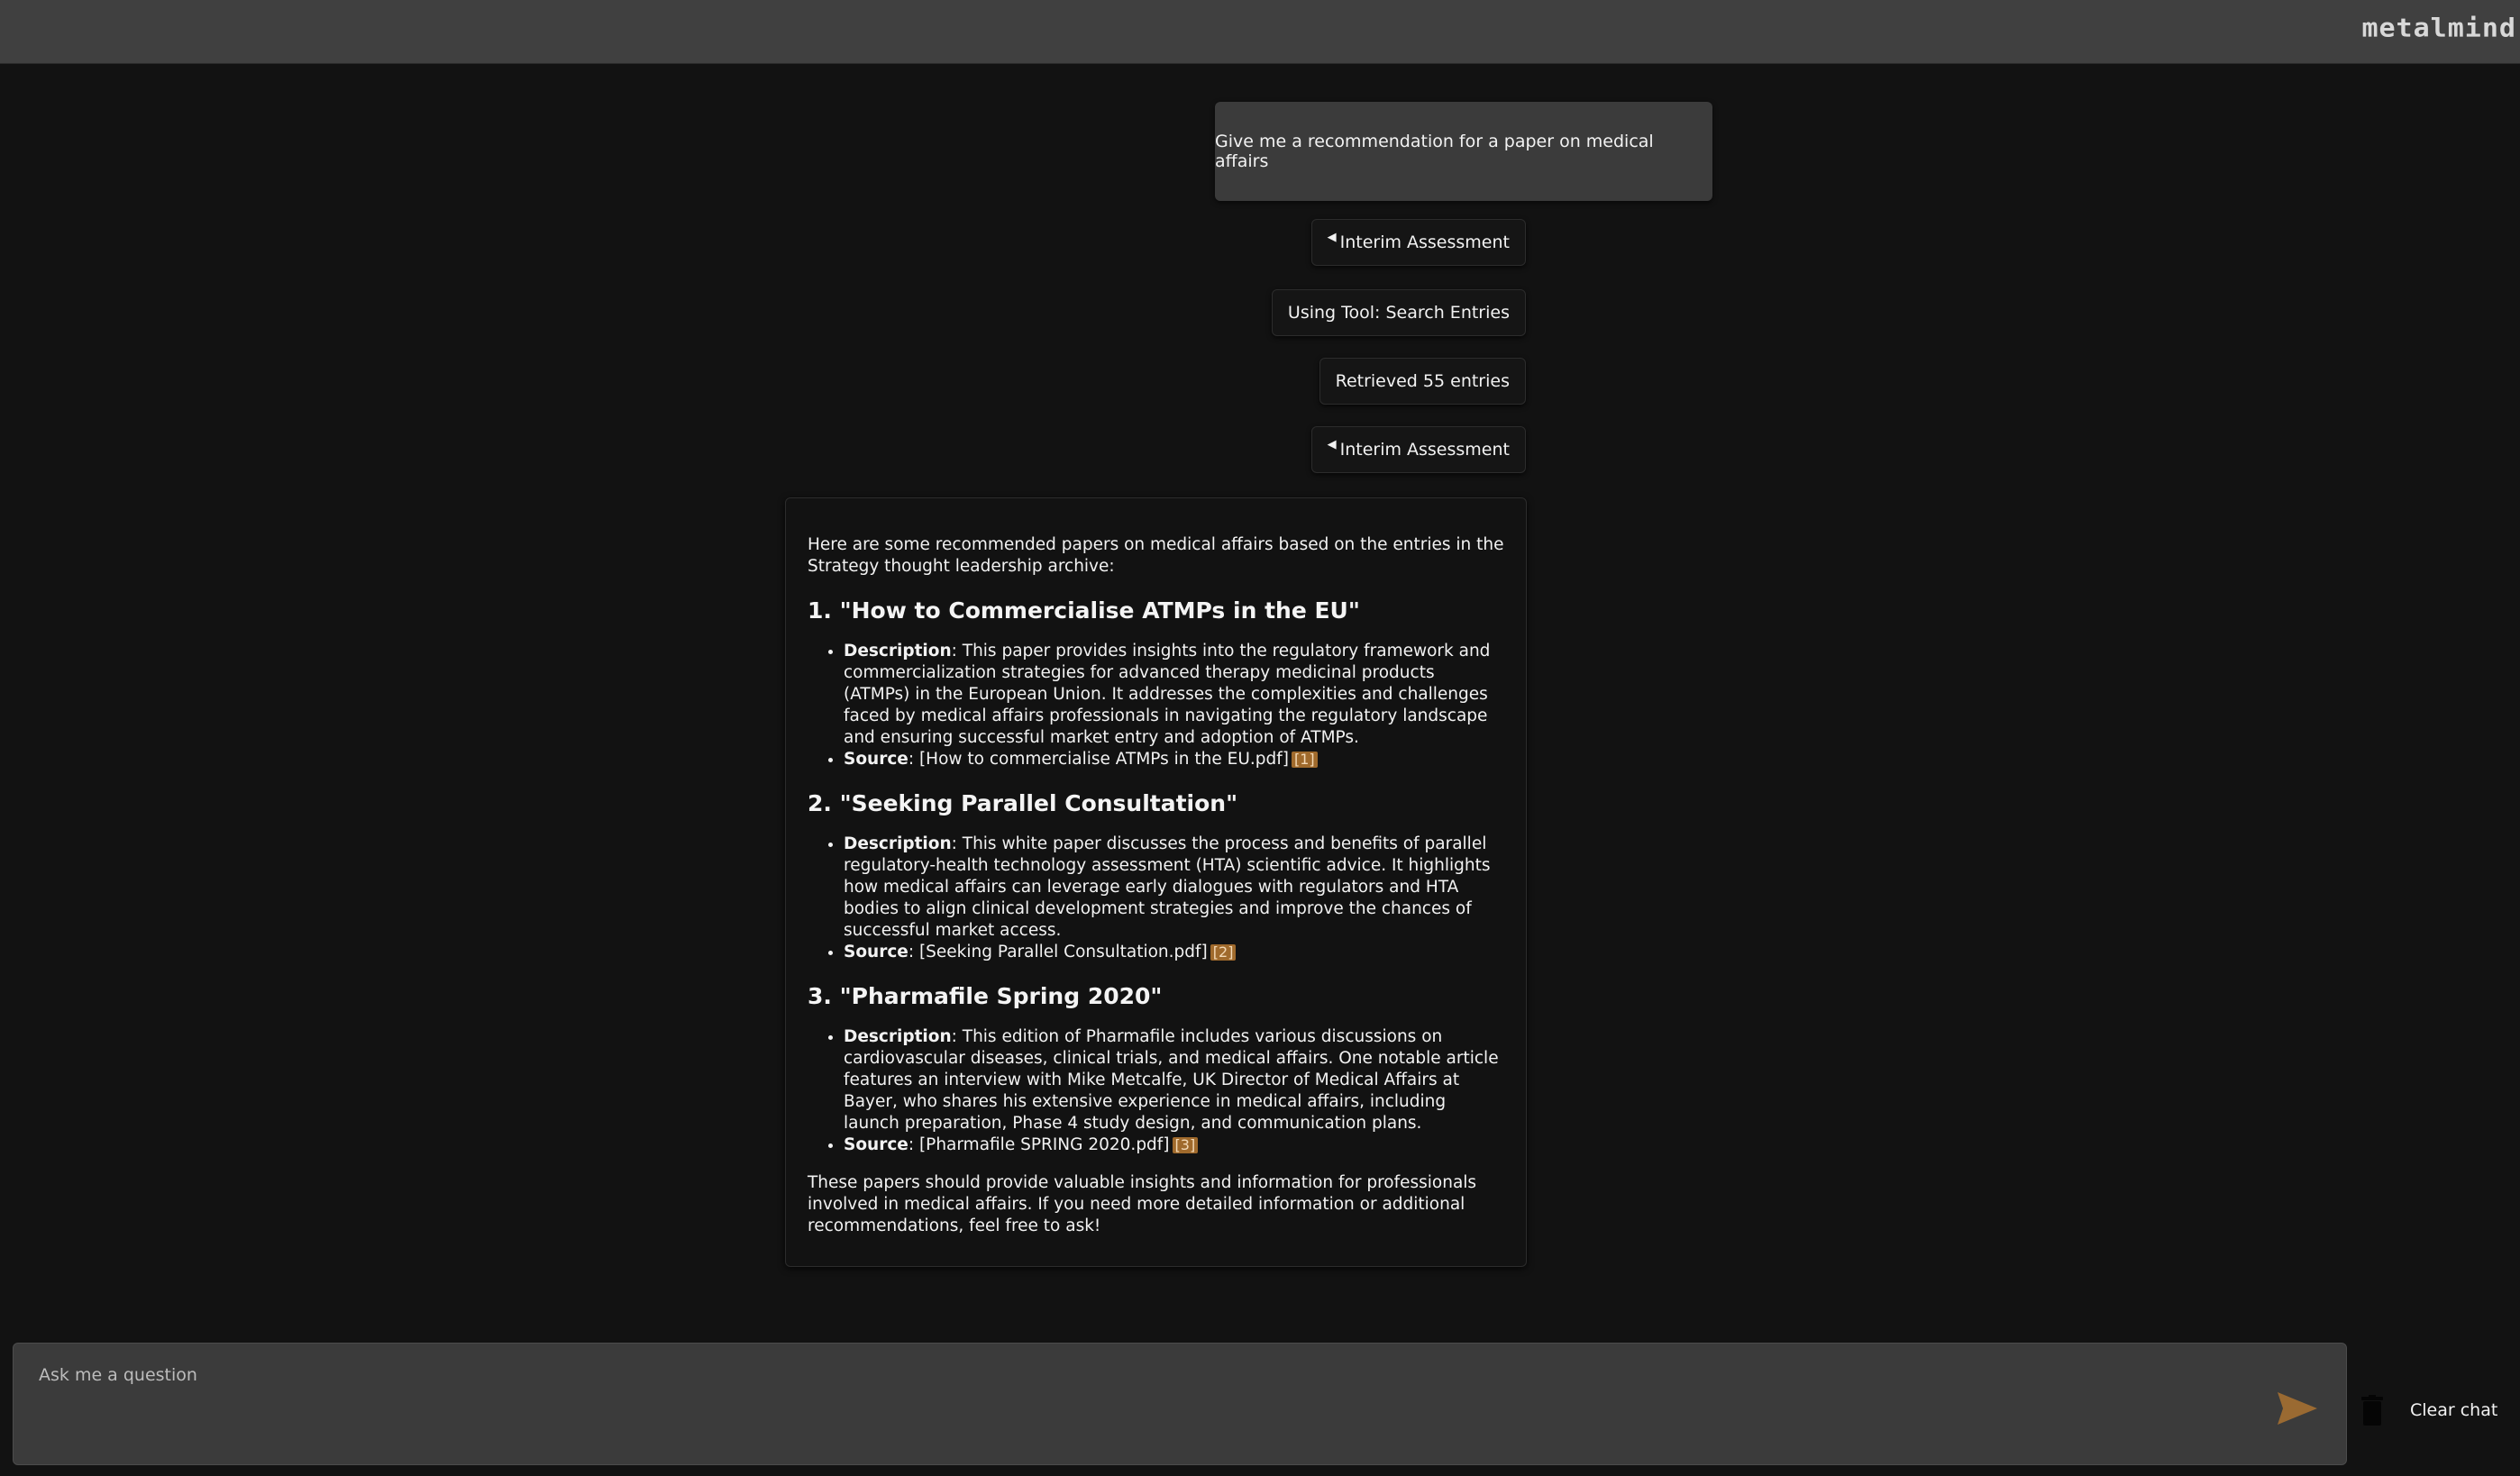 This screenshot has height=1476, width=2520. I want to click on clear-chat-button: Clear chat, so click(2429, 1410).